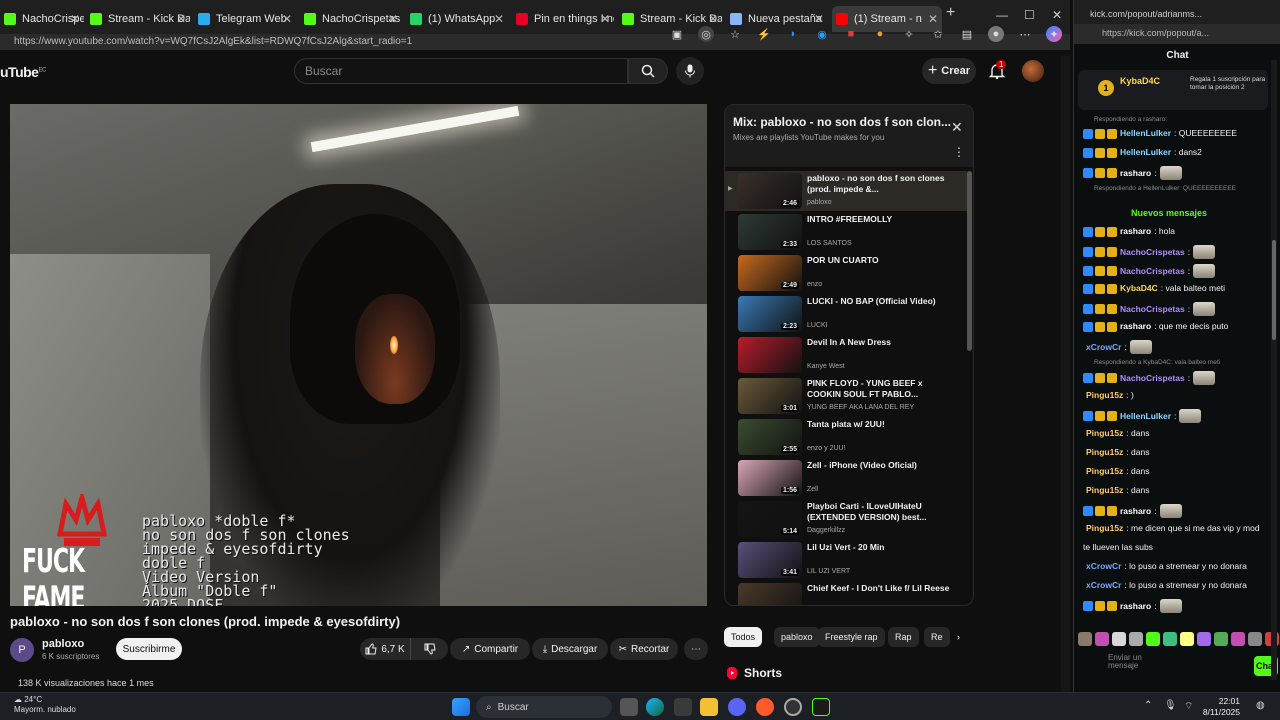  What do you see at coordinates (1178, 231) in the screenshot?
I see `chat-message: rasharo: hola` at bounding box center [1178, 231].